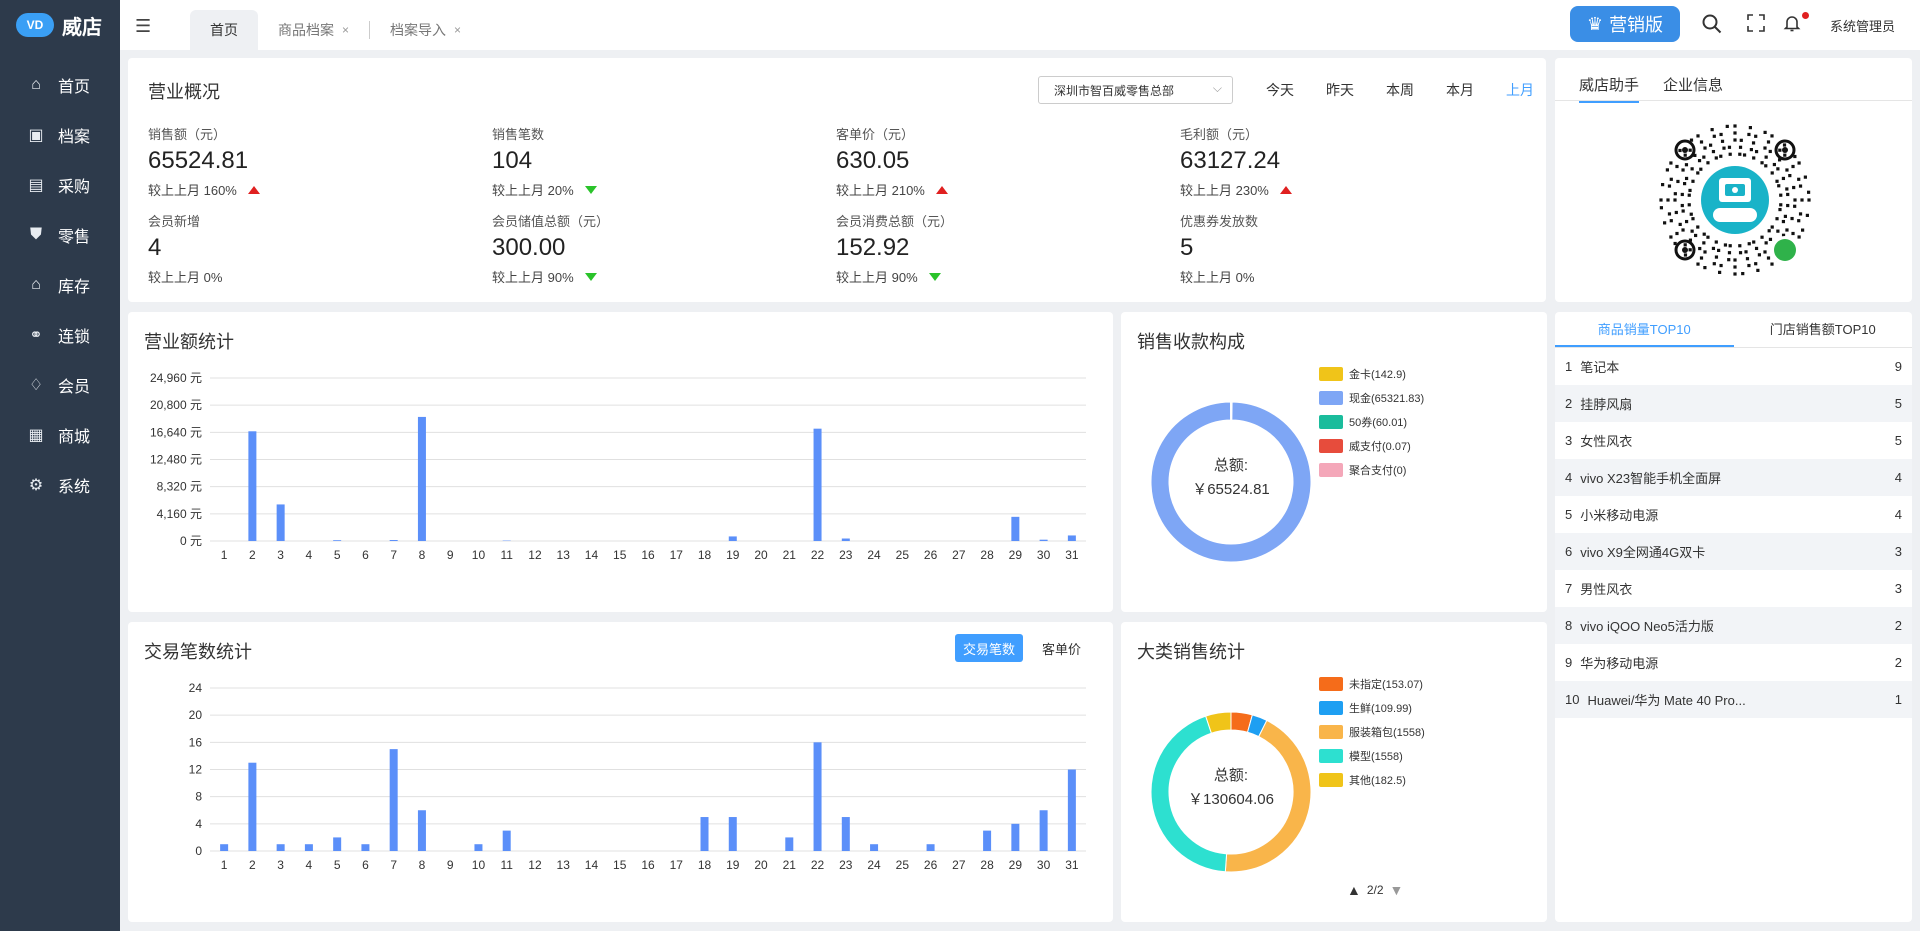  I want to click on list-item: 1 笔记本 9, so click(1733, 366).